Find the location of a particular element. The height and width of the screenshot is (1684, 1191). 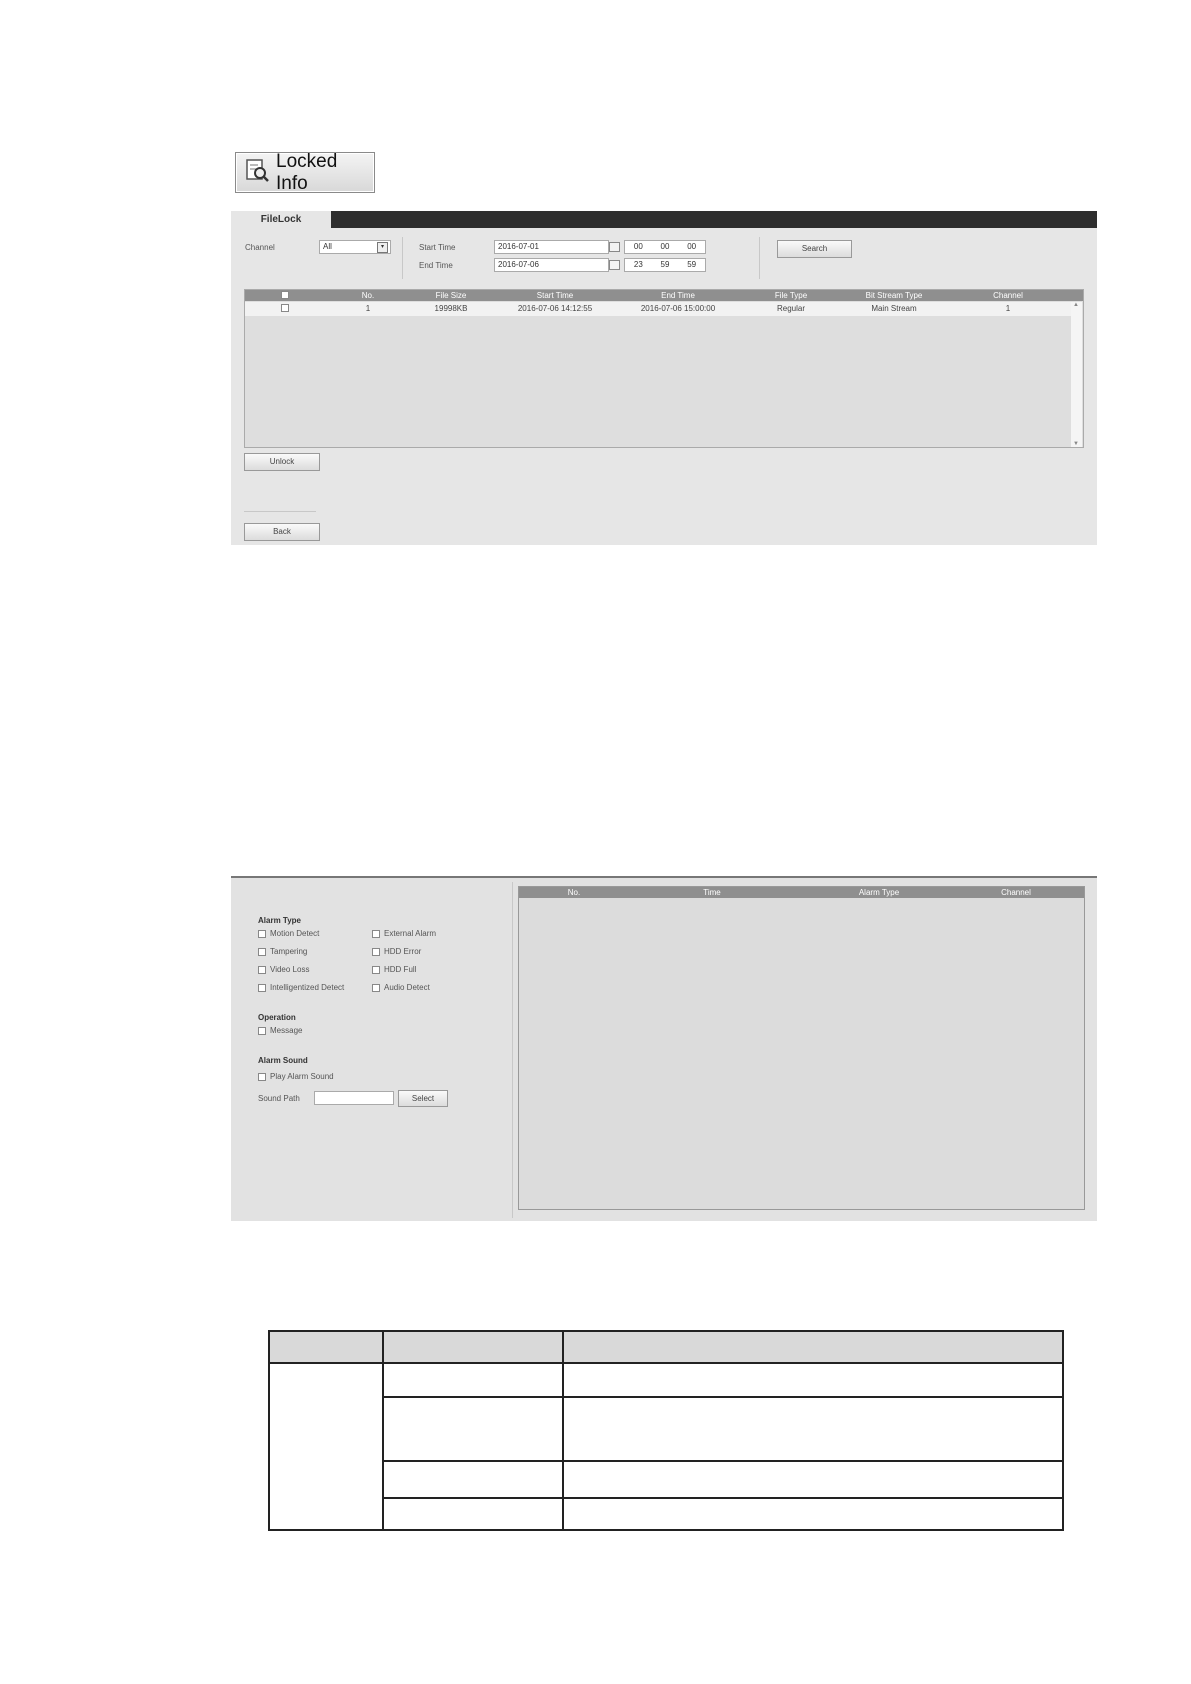

start-second: 00 is located at coordinates (691, 247).